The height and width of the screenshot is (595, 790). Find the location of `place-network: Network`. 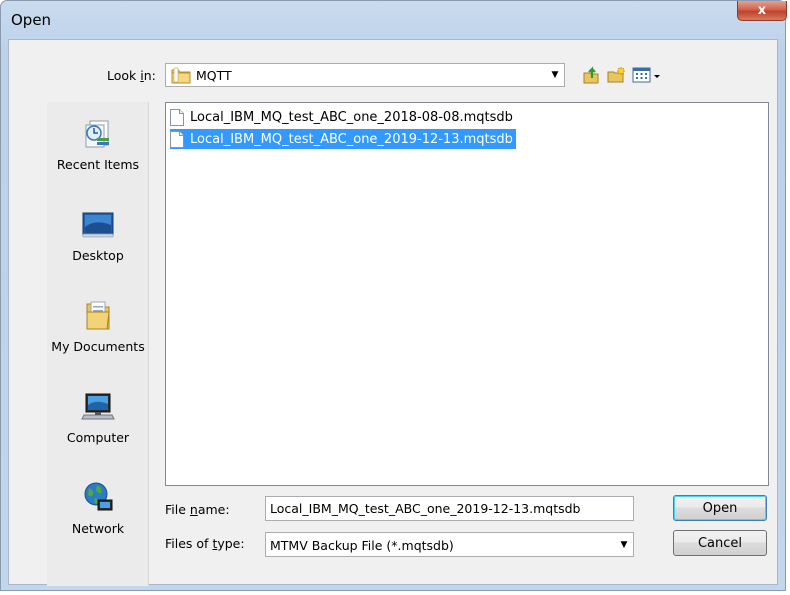

place-network: Network is located at coordinates (98, 508).